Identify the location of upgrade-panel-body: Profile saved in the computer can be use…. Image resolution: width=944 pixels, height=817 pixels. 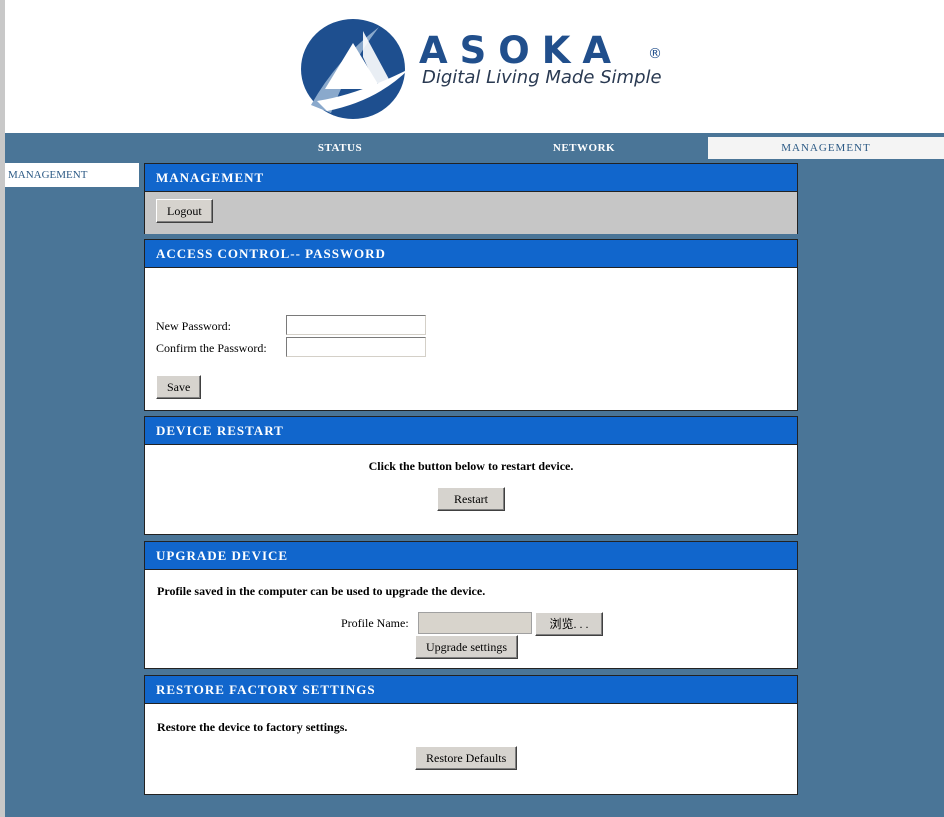
(471, 619).